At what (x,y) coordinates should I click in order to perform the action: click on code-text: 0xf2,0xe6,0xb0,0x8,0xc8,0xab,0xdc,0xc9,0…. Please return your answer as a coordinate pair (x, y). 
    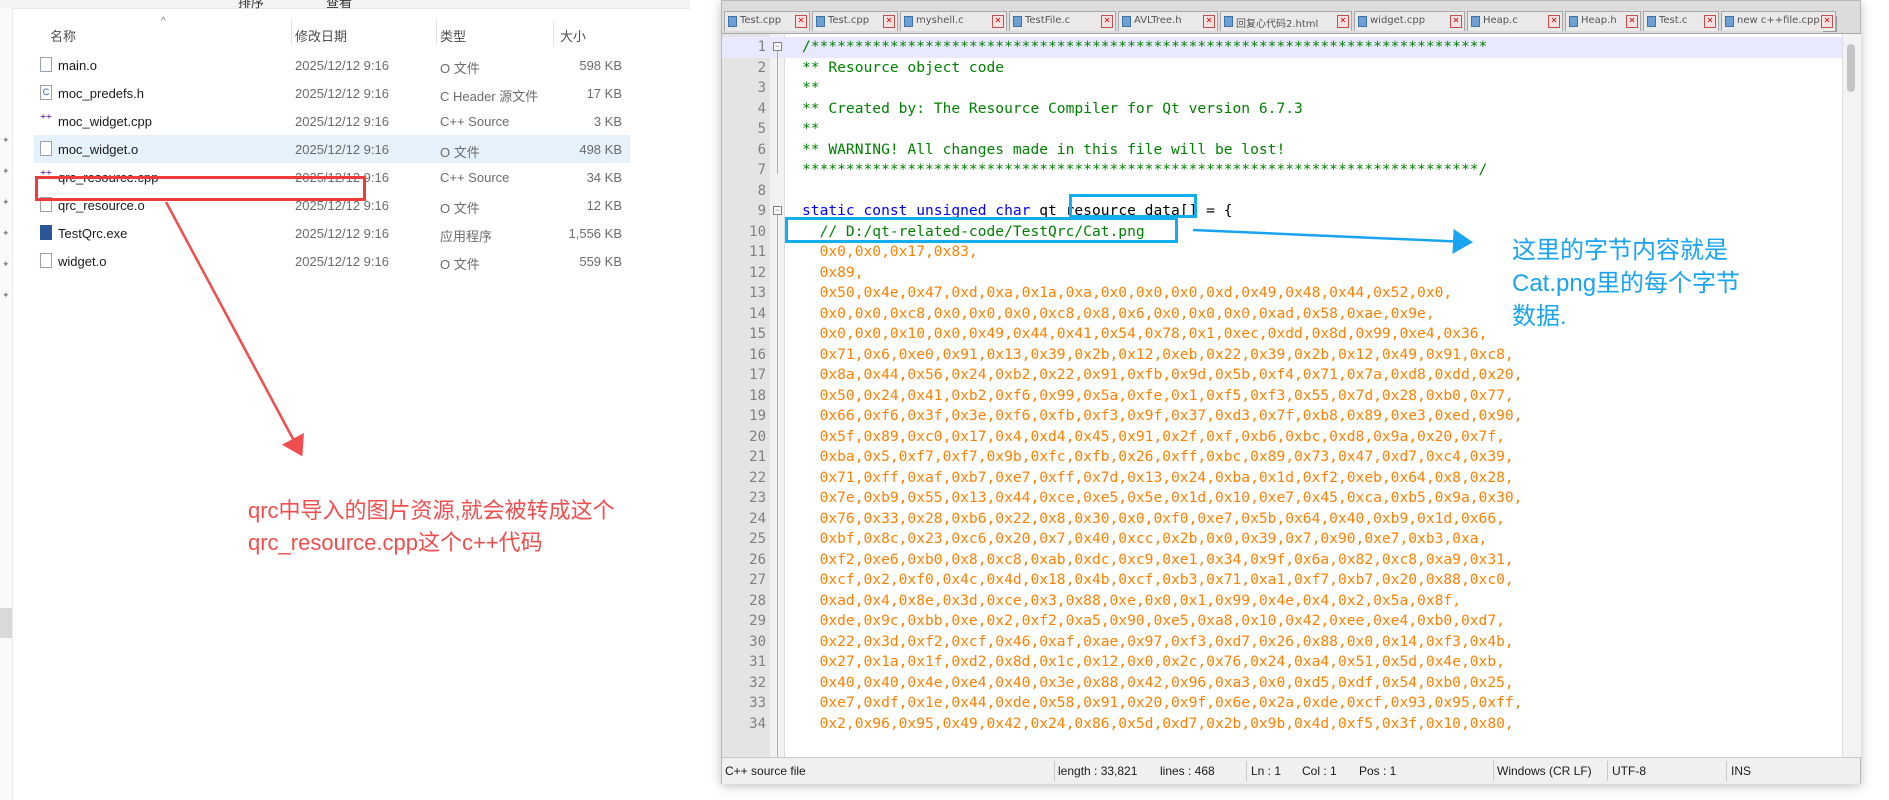
    Looking at the image, I should click on (1158, 559).